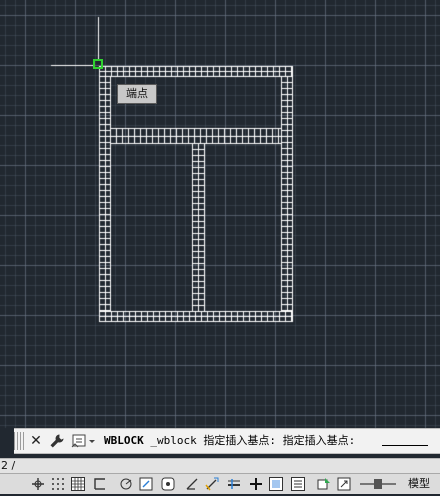 The image size is (440, 496). What do you see at coordinates (220, 465) in the screenshot?
I see `layout-tab-strip: 2 /` at bounding box center [220, 465].